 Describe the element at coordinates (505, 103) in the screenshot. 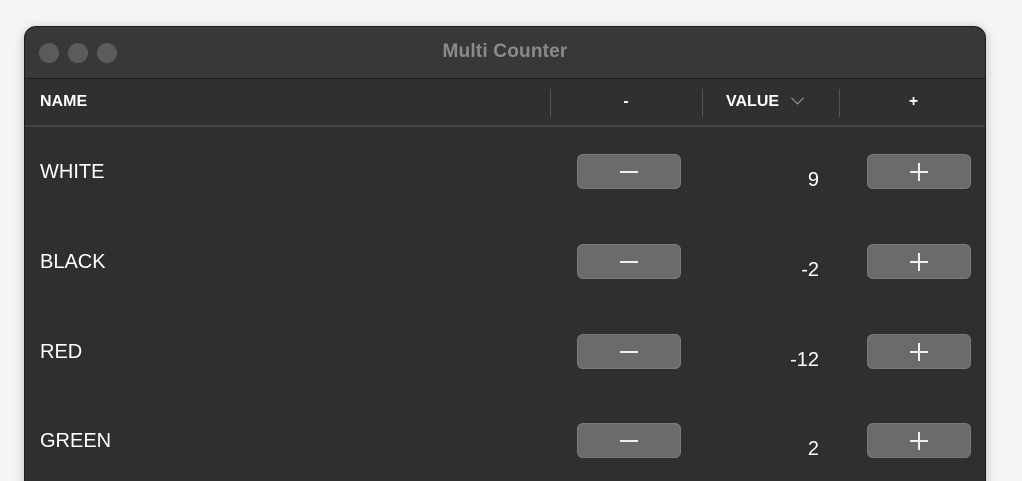

I see `table-header: NAME - VALUE +` at that location.